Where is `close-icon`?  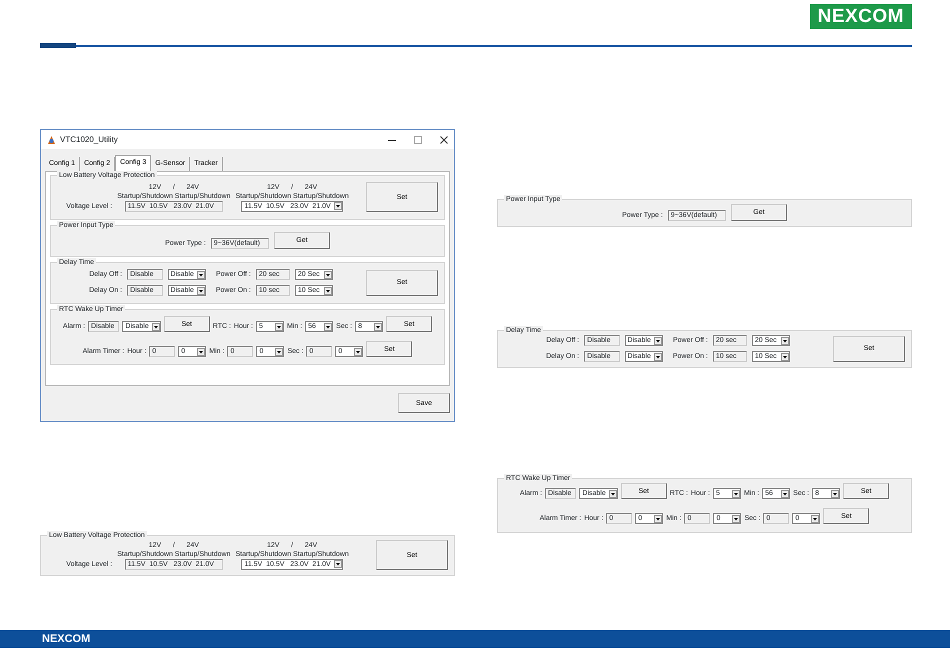
close-icon is located at coordinates (444, 140).